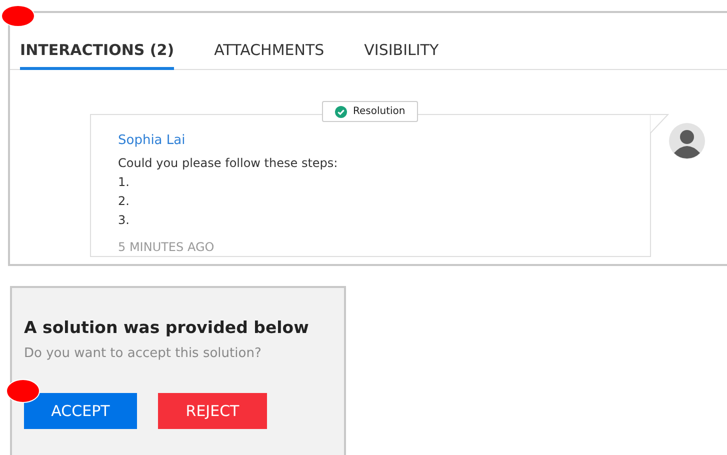 Image resolution: width=727 pixels, height=455 pixels. I want to click on badge-label: Resolution, so click(379, 112).